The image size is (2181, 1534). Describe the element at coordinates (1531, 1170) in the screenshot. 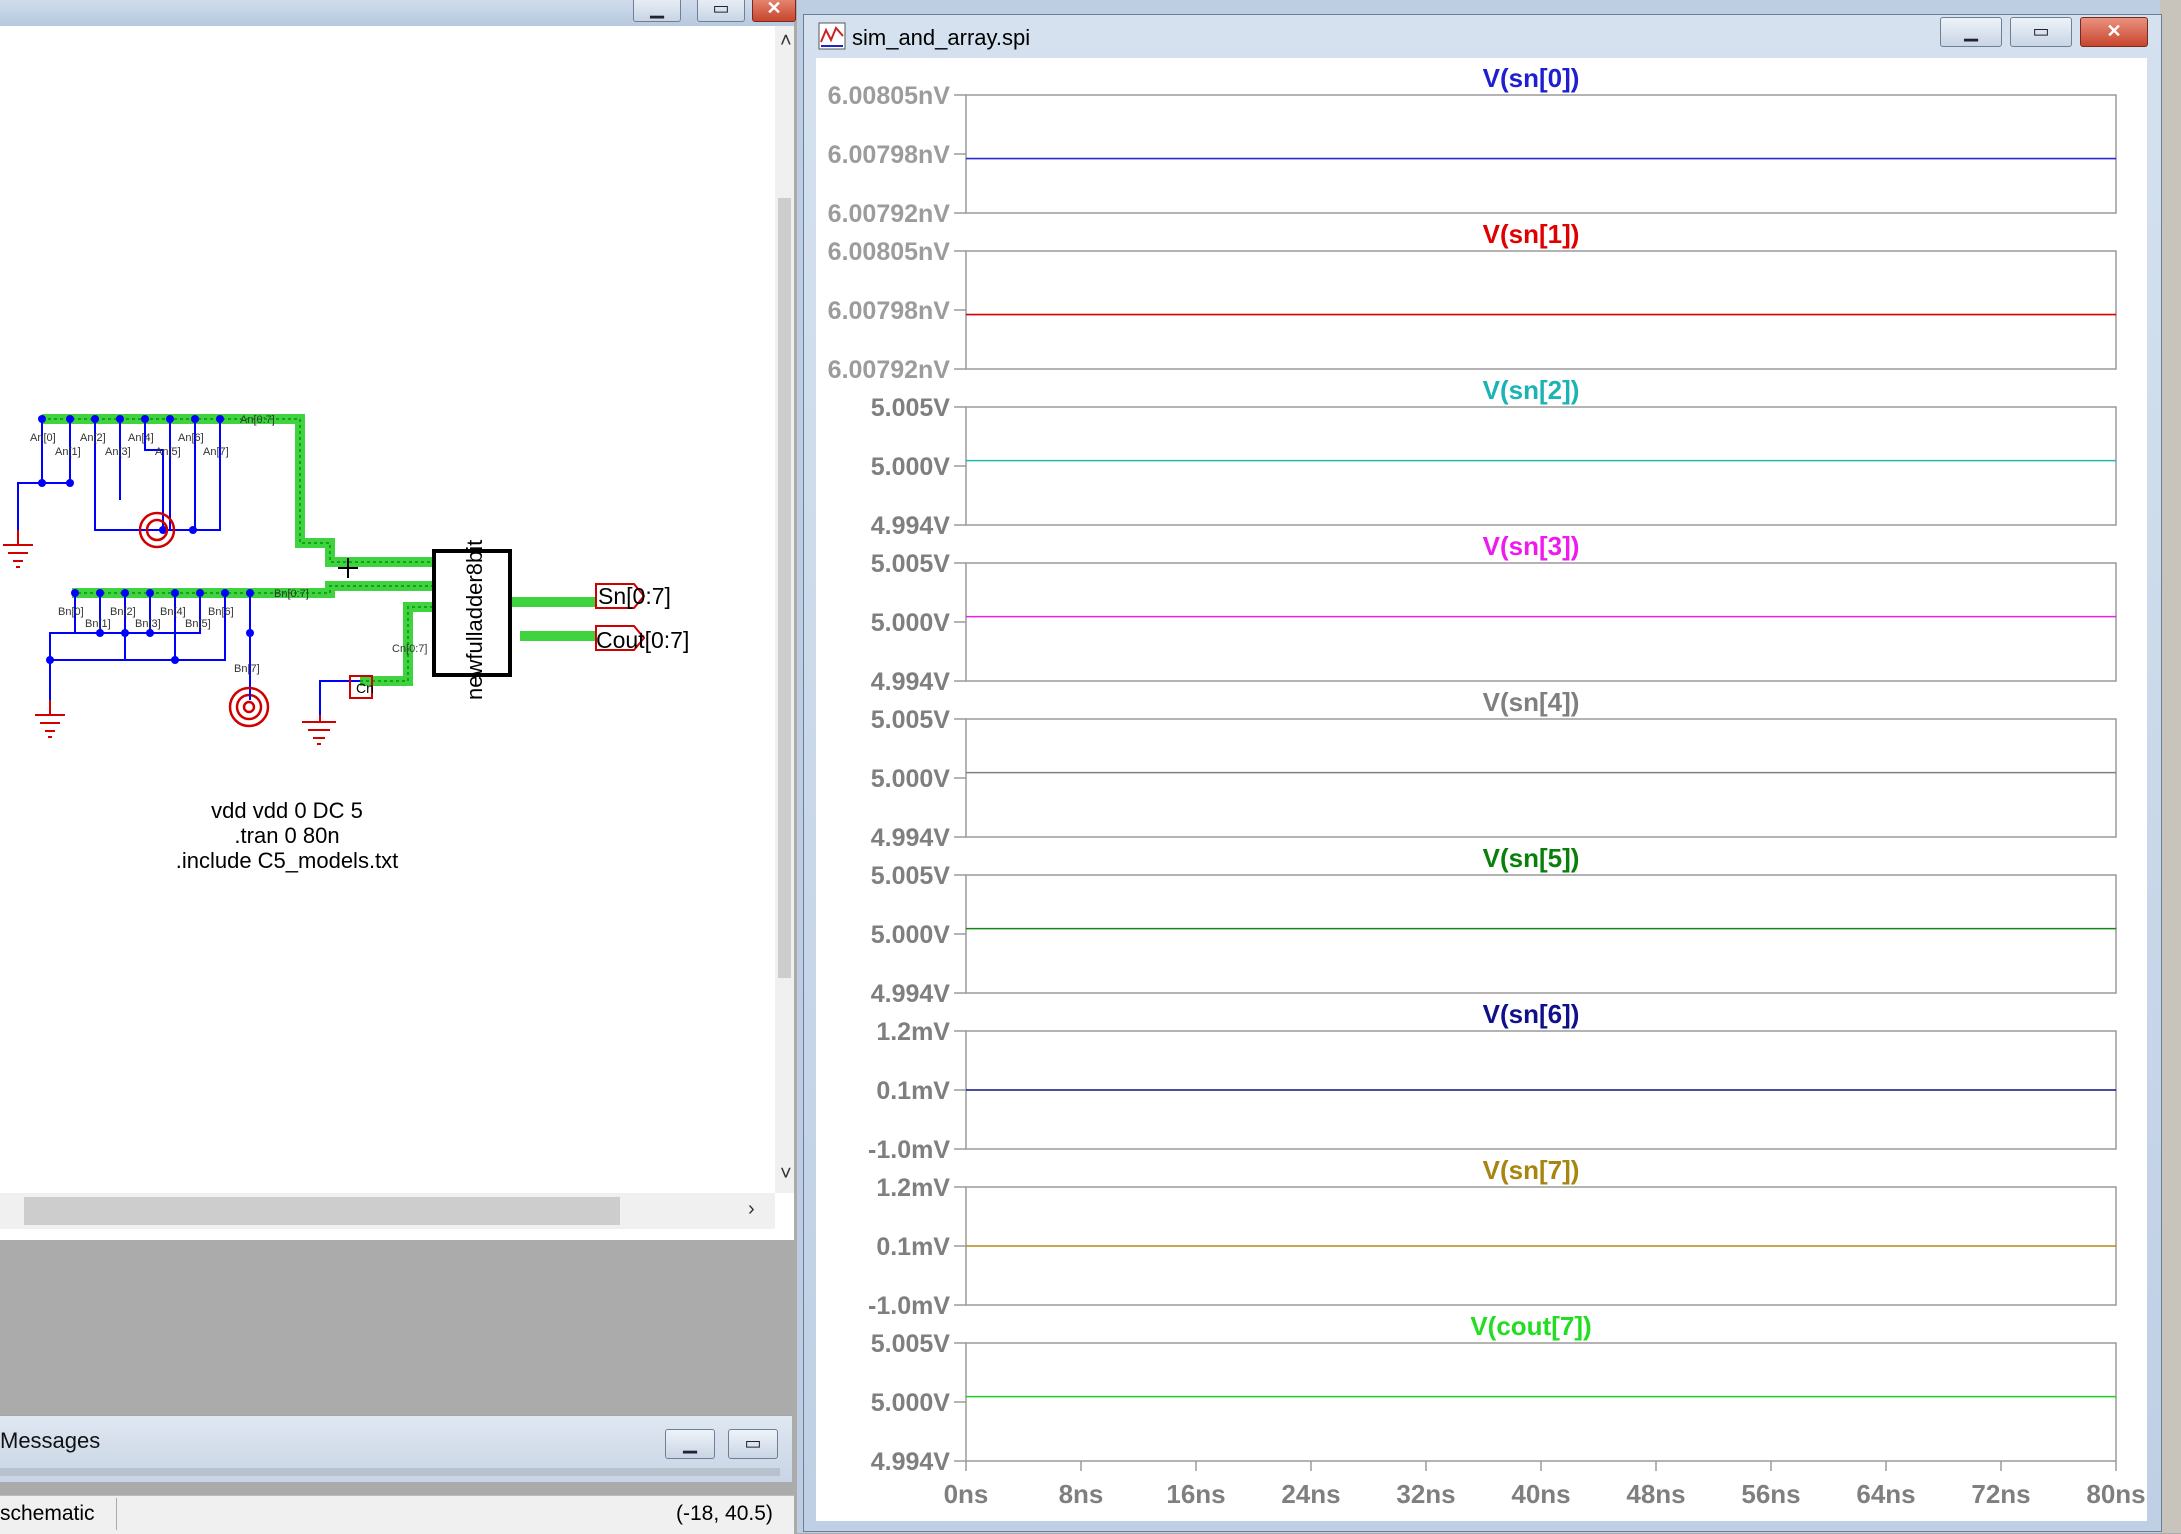

I see `plot-trace-title: V(sn[7])` at that location.